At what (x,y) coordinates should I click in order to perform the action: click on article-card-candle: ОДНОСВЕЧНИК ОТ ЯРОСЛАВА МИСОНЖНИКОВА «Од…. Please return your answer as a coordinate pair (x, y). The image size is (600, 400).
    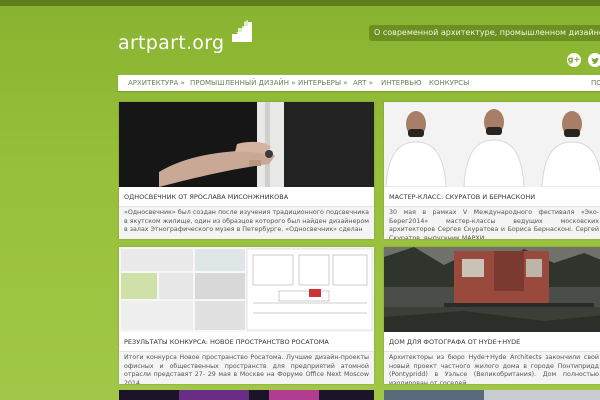
    Looking at the image, I should click on (246, 170).